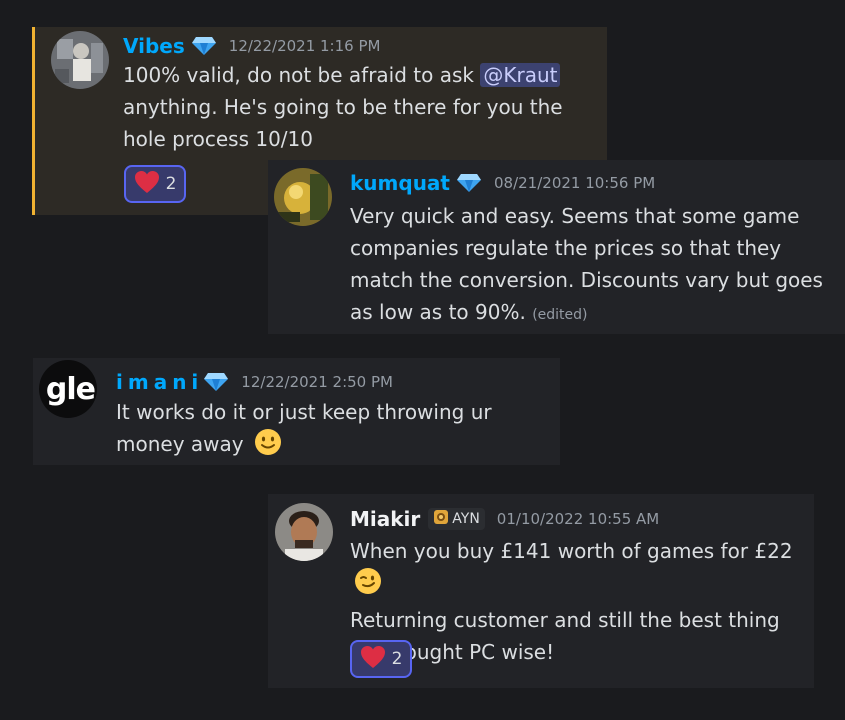 The width and height of the screenshot is (845, 720). I want to click on avatar: gle, so click(68, 389).